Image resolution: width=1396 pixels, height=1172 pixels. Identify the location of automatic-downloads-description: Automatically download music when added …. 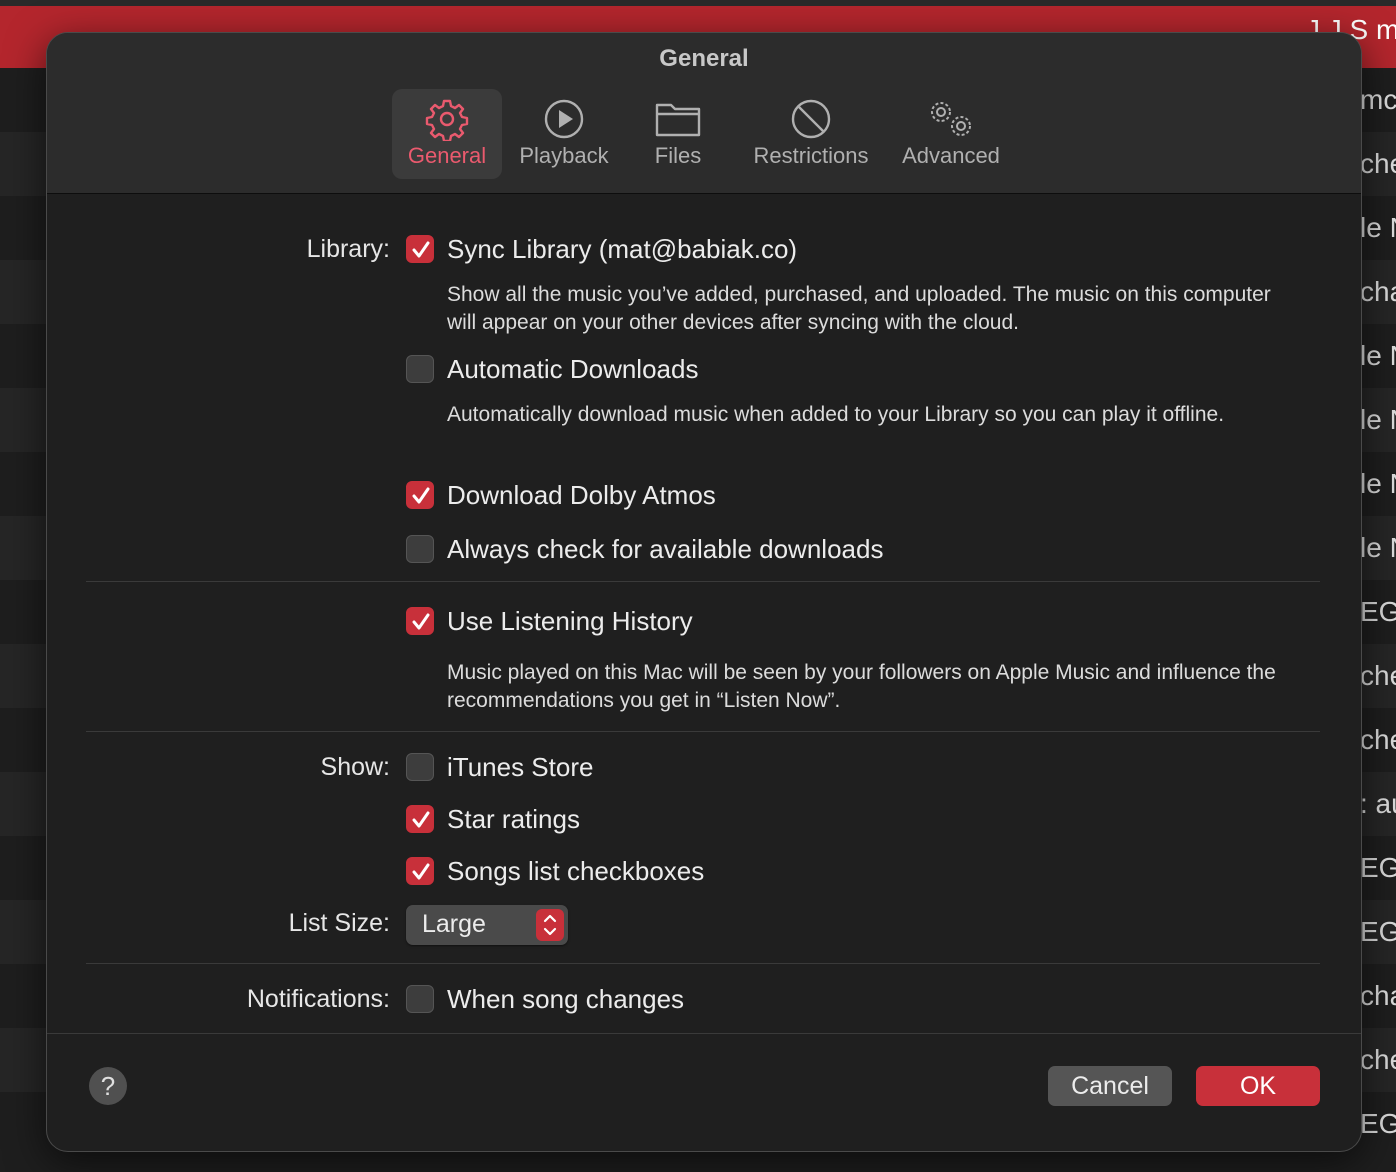
(836, 414).